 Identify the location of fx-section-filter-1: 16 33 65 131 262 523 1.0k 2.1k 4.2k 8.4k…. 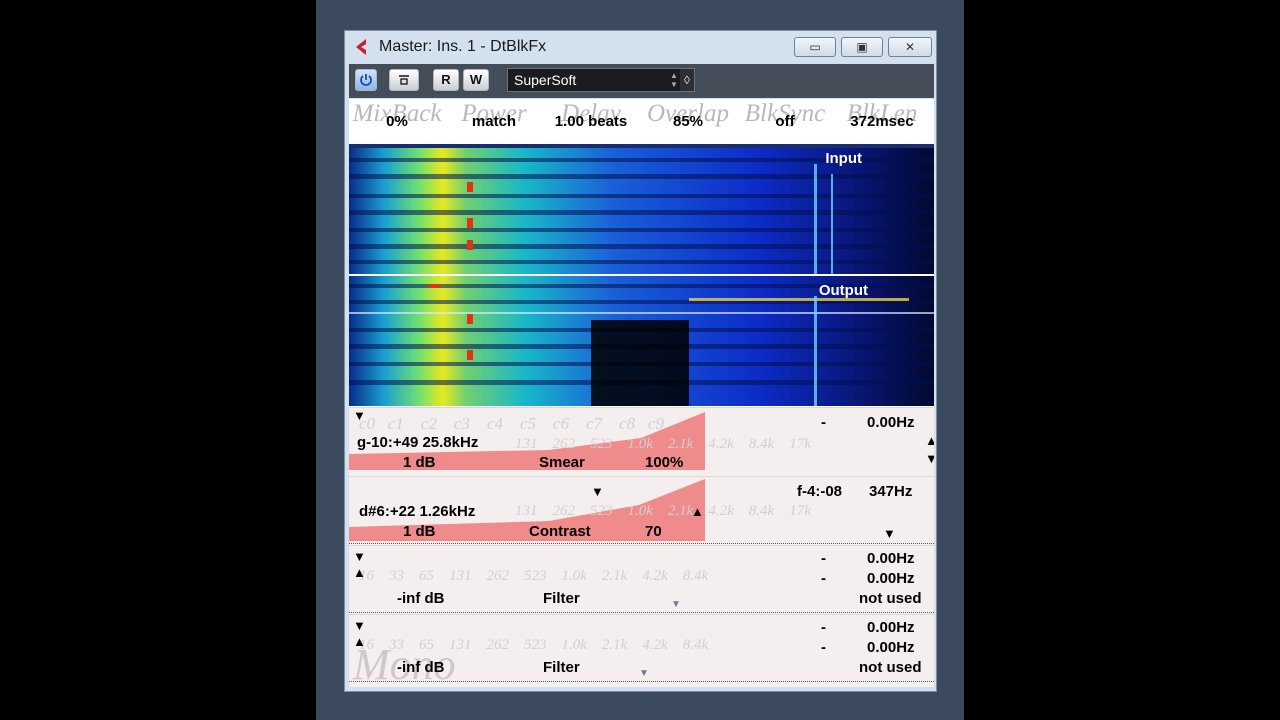
(641, 579).